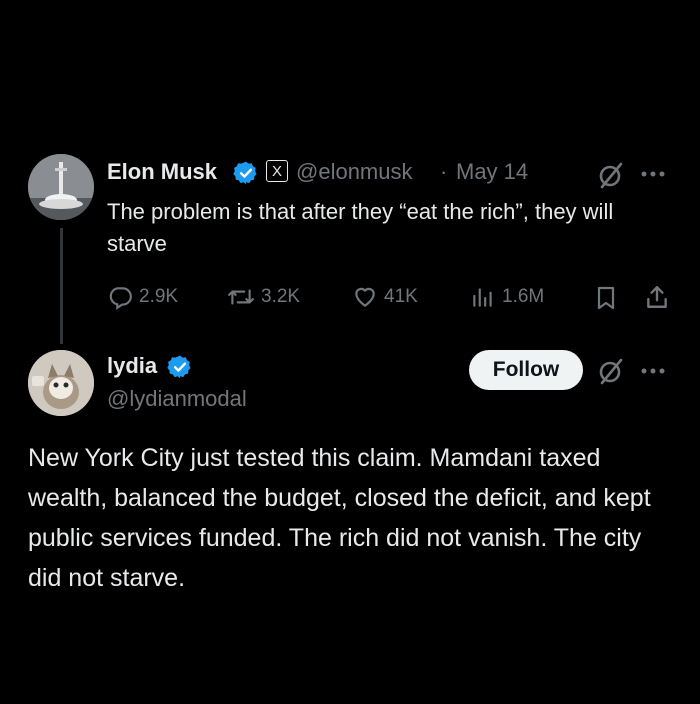 The height and width of the screenshot is (704, 700). I want to click on like-button: 41K, so click(385, 297).